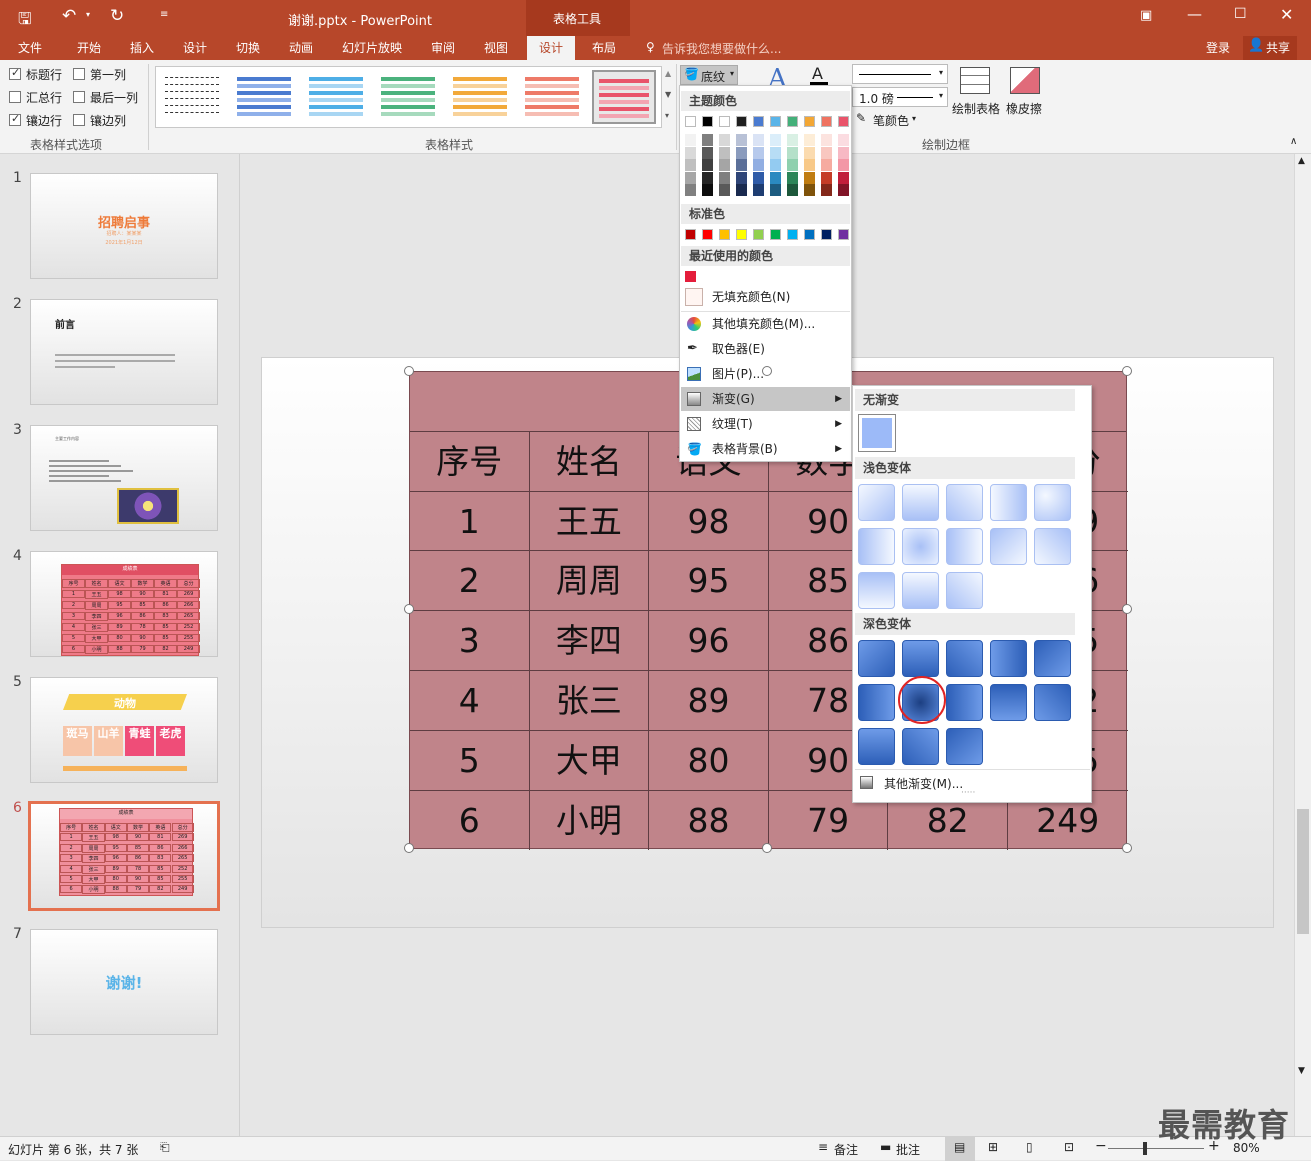  I want to click on close-icon: ✕, so click(1286, 14).